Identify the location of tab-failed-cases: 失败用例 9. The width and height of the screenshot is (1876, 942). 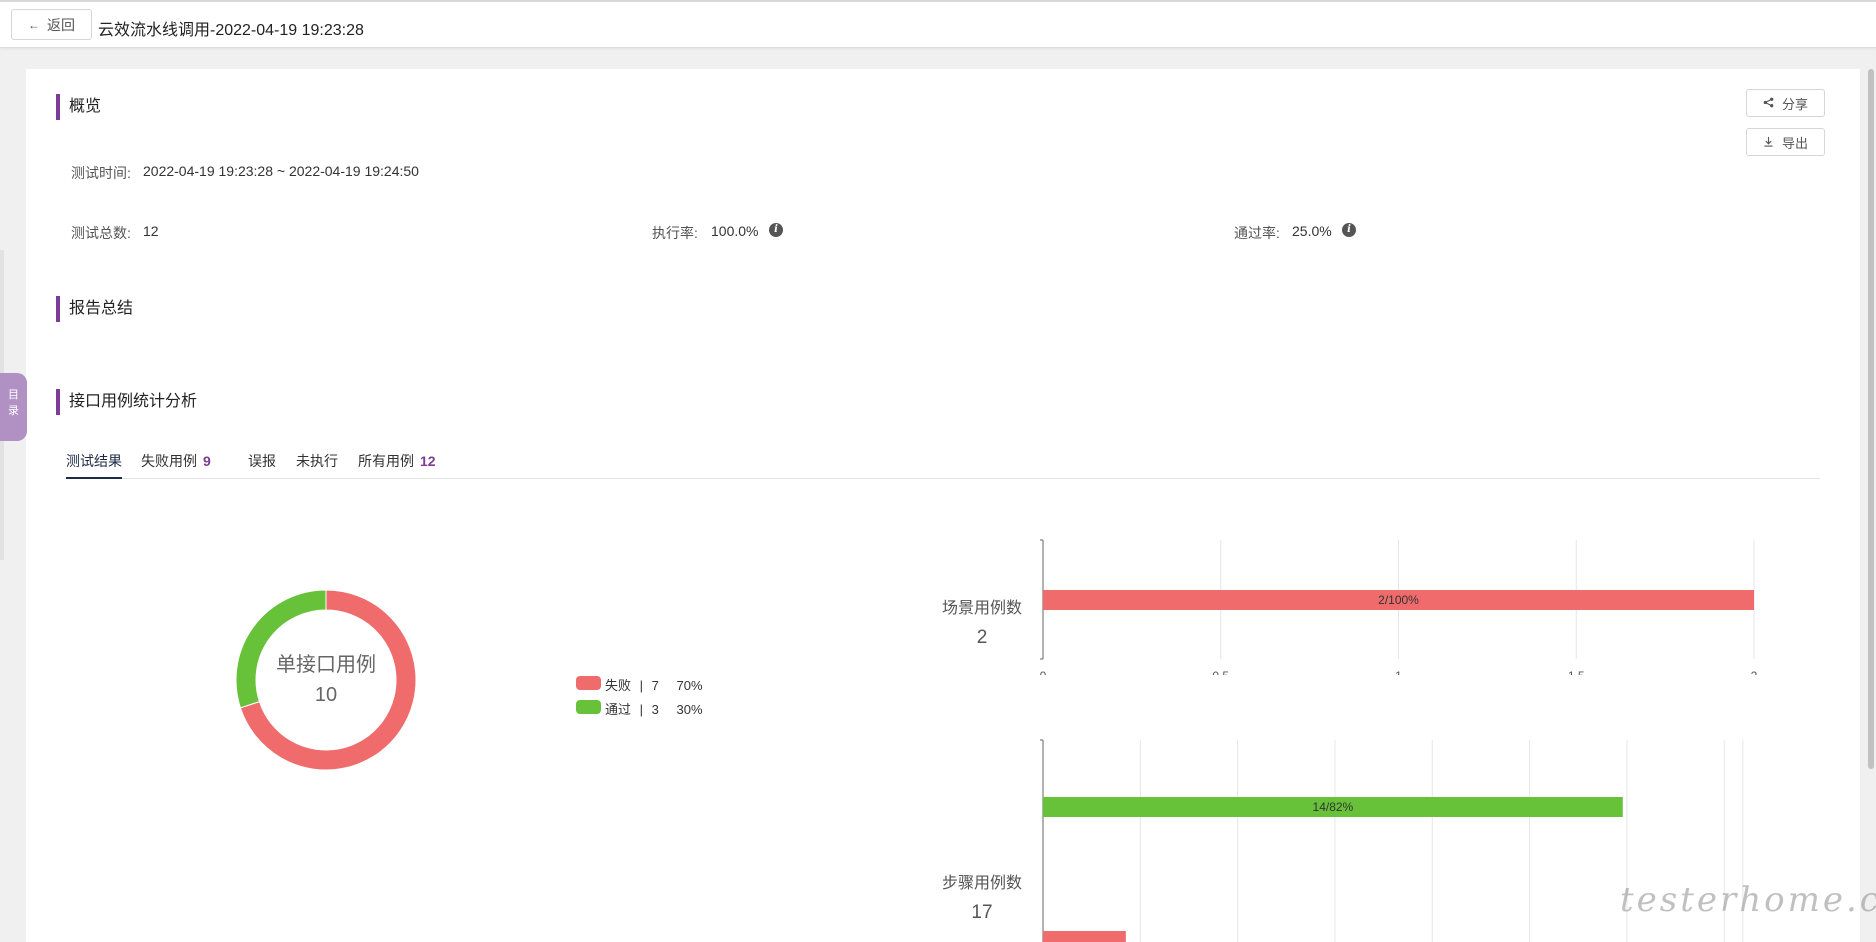
(176, 465).